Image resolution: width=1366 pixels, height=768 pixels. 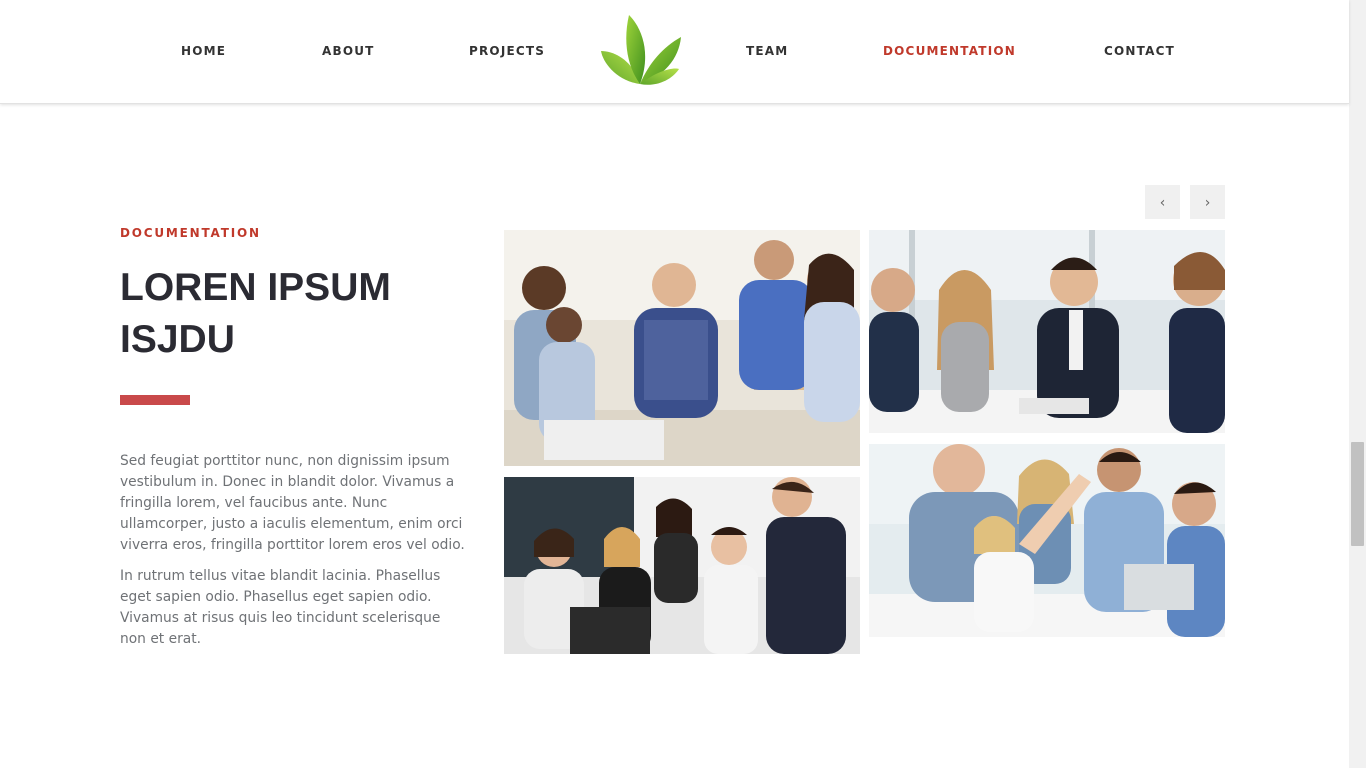 I want to click on chevron-right-icon: ›, so click(x=1207, y=203).